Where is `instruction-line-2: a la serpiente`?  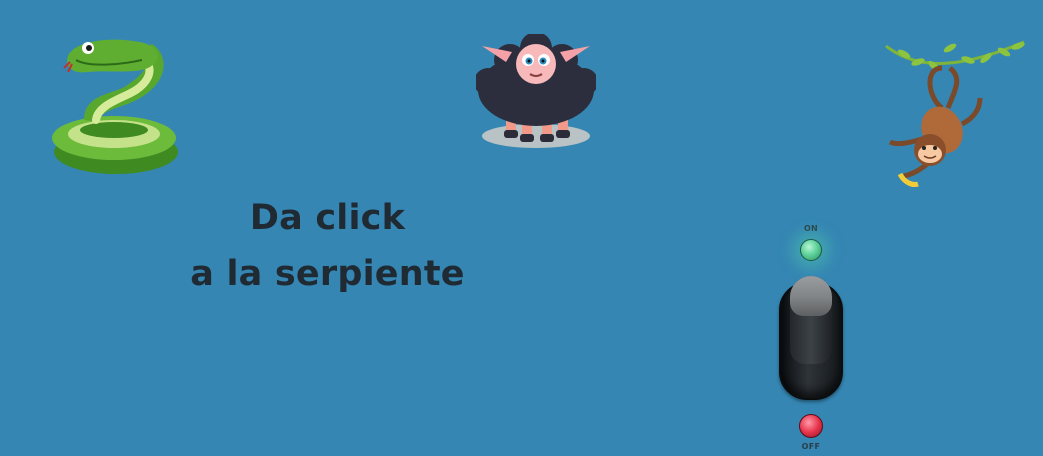 instruction-line-2: a la serpiente is located at coordinates (327, 274).